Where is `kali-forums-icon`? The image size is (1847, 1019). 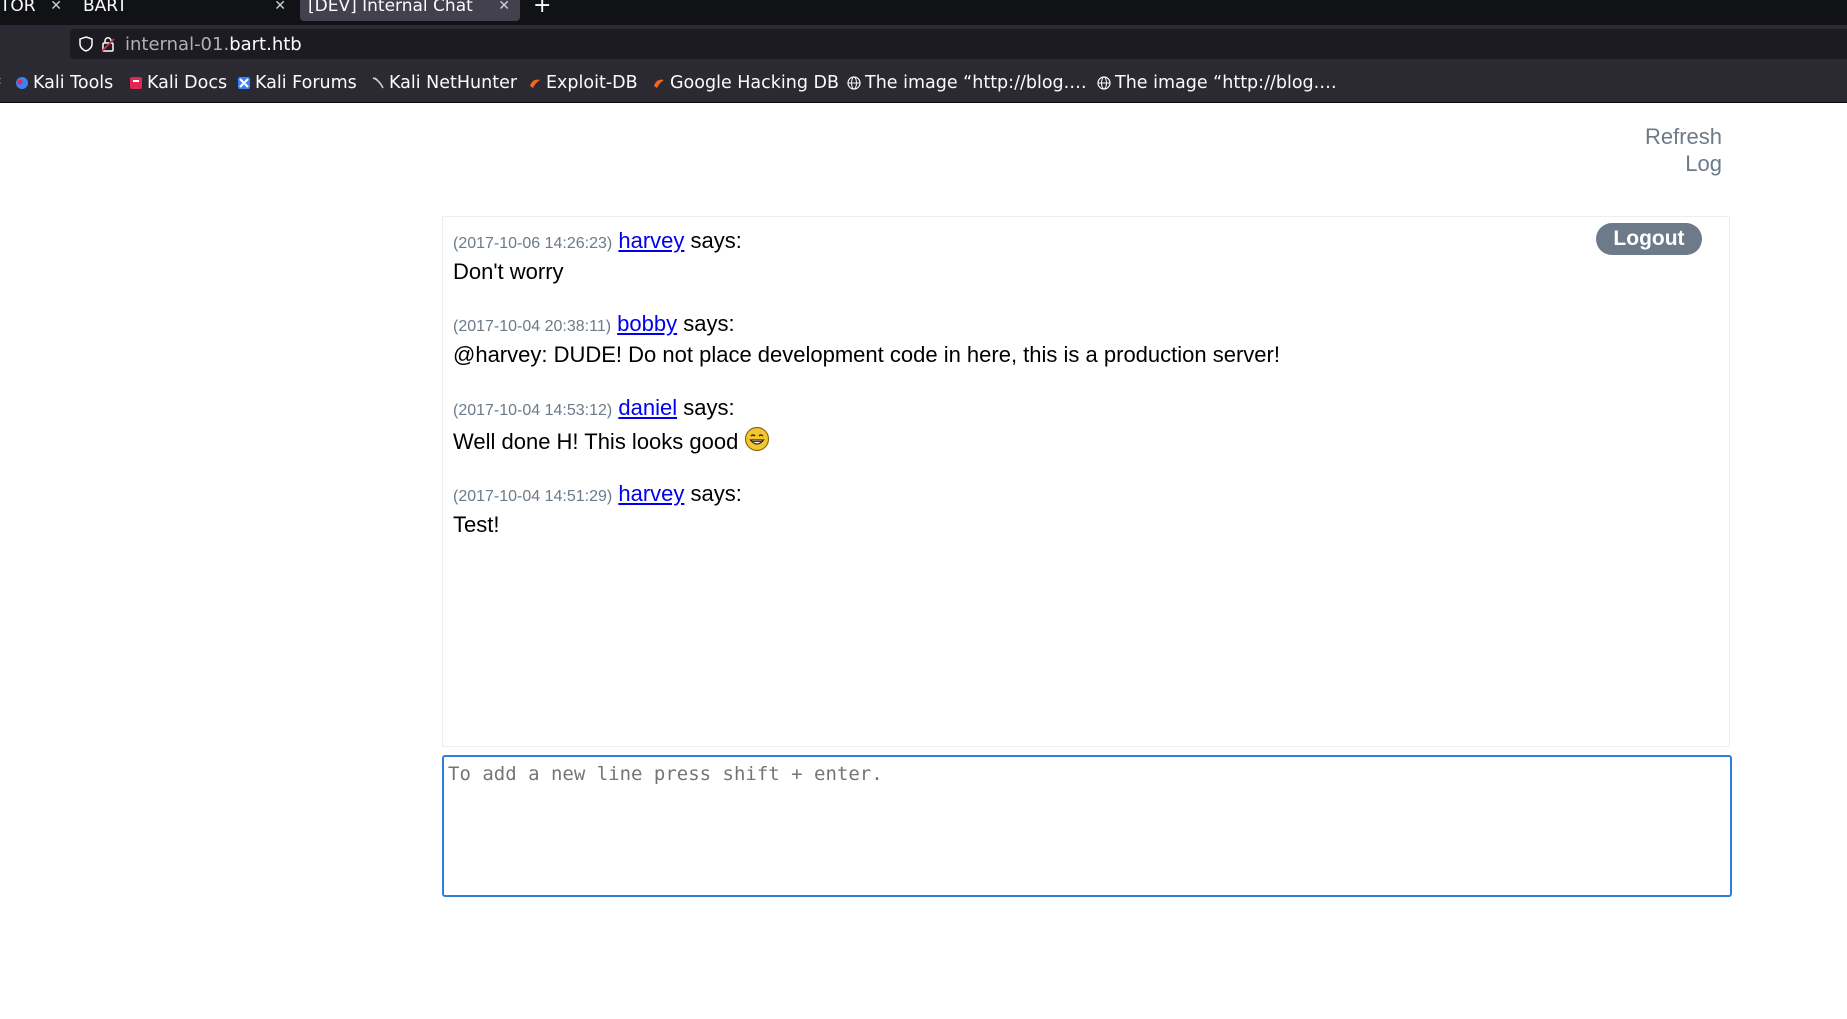
kali-forums-icon is located at coordinates (244, 83).